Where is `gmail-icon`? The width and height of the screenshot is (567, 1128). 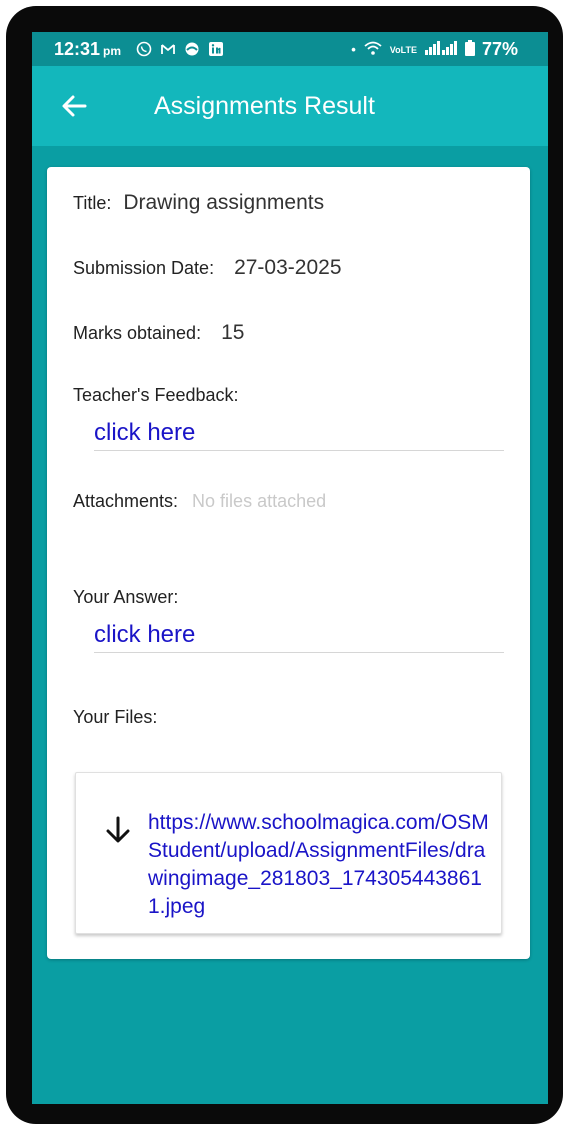
gmail-icon is located at coordinates (168, 49).